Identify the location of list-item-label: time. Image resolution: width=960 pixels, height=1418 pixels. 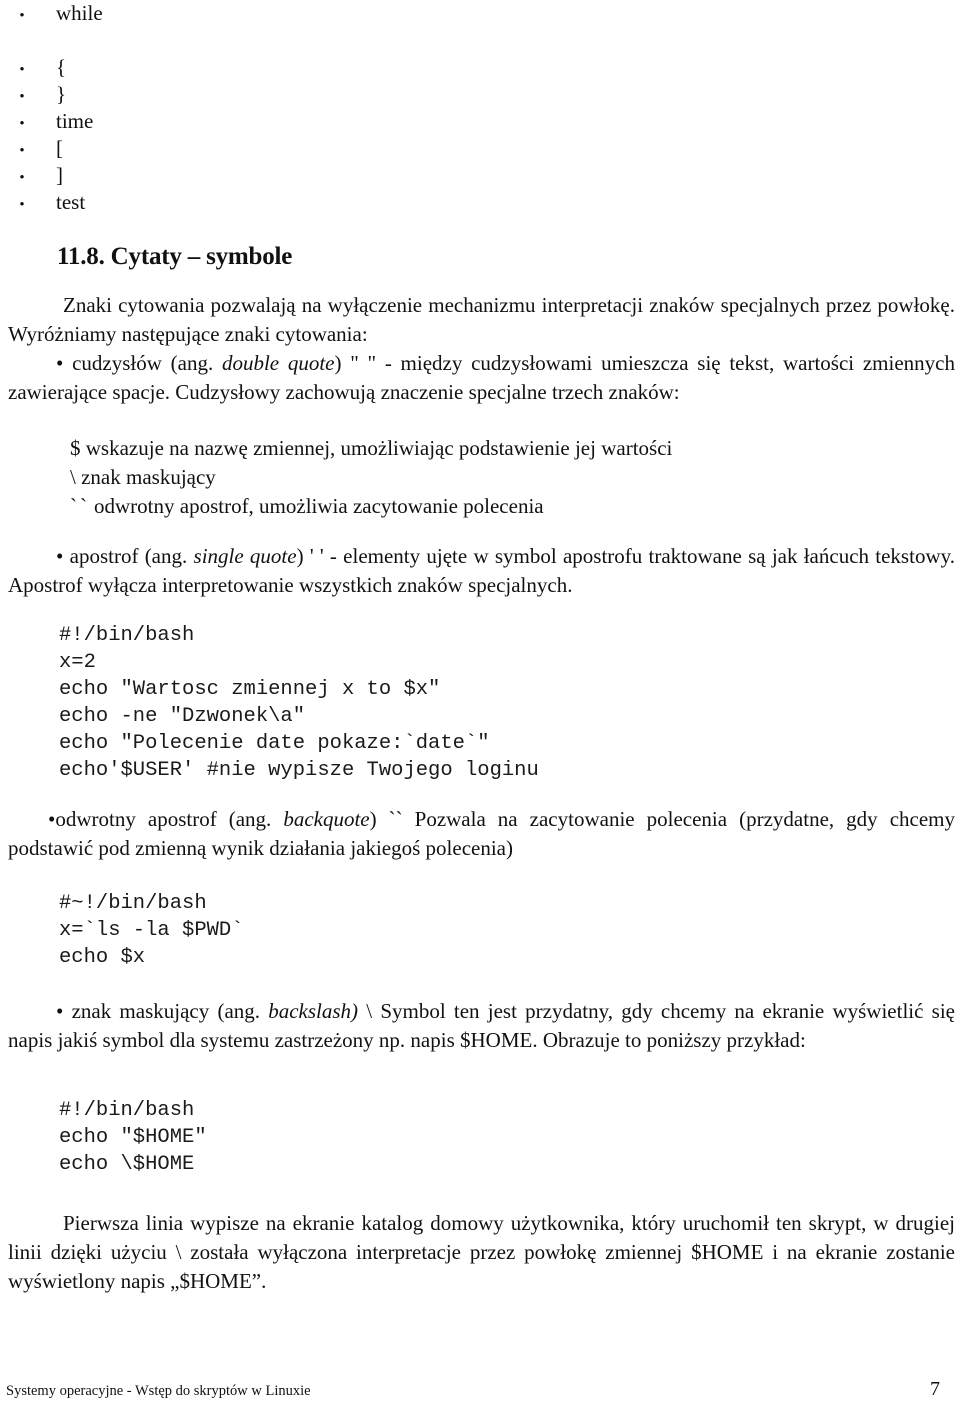
(75, 121).